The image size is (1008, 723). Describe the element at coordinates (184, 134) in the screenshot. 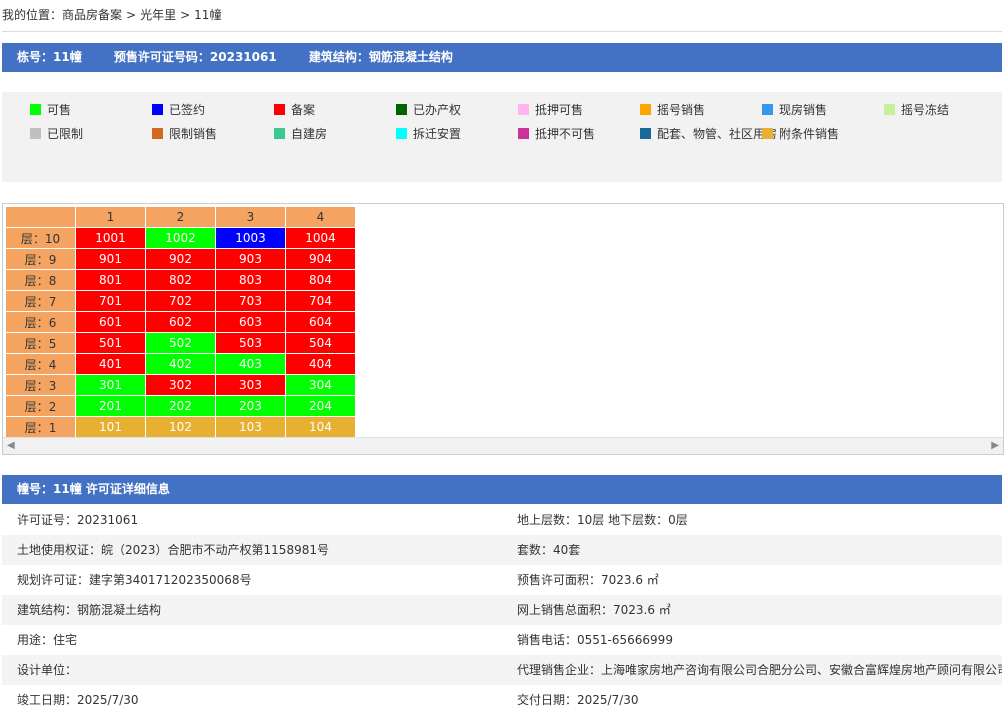

I see `legend-item: 限制销售` at that location.